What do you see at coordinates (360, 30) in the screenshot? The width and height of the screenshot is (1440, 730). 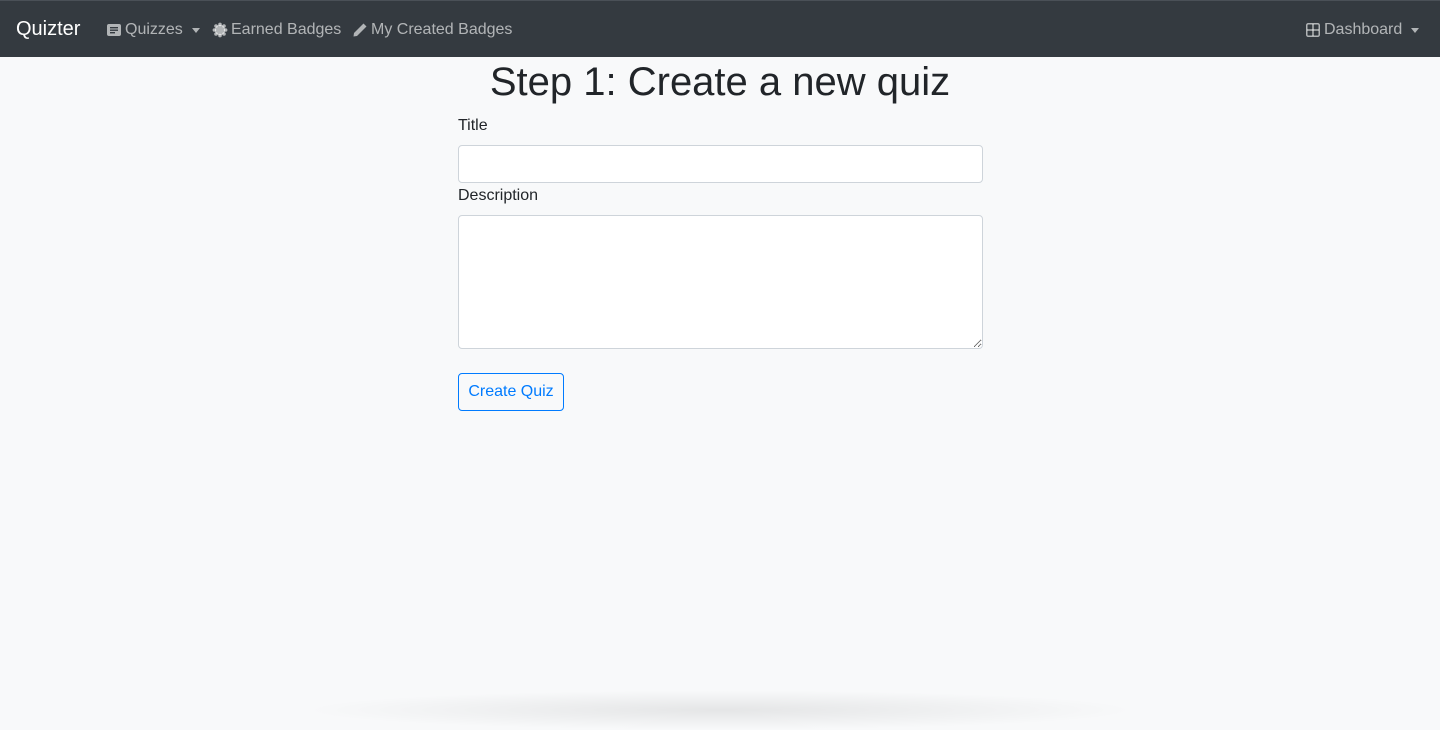 I see `pencil-icon` at bounding box center [360, 30].